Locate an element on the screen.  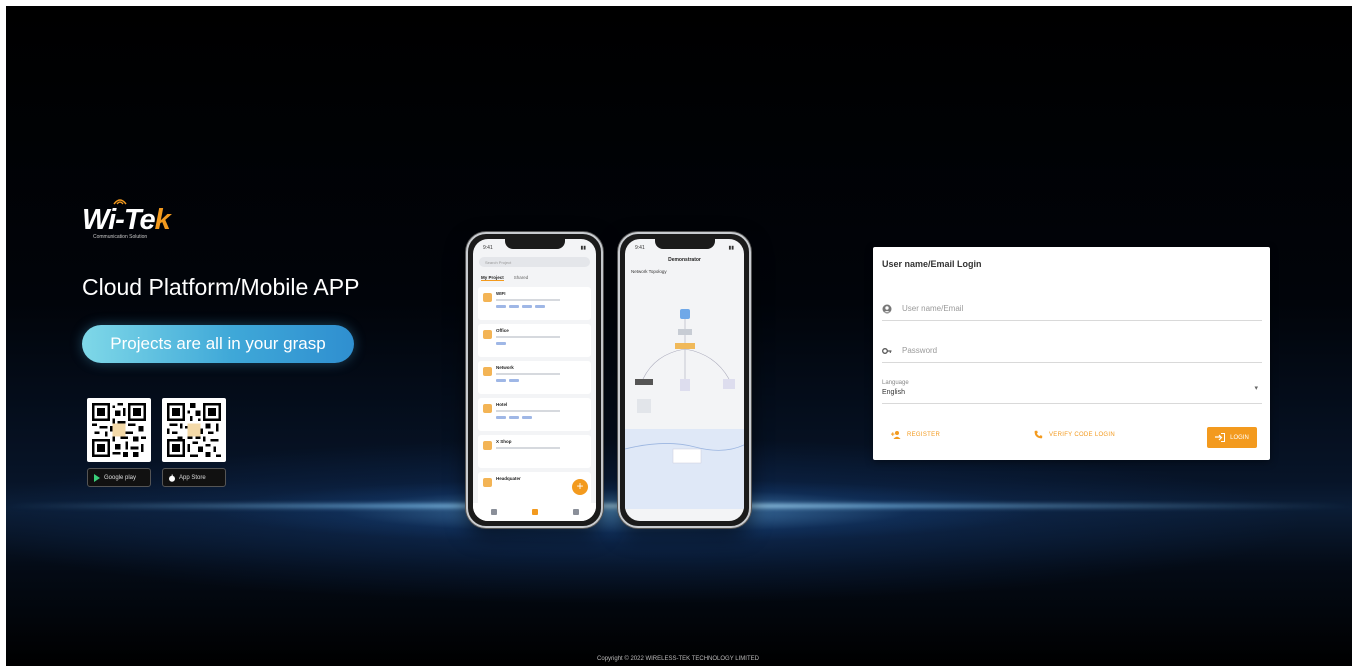
register-label: REGISTER is located at coordinates (924, 434).